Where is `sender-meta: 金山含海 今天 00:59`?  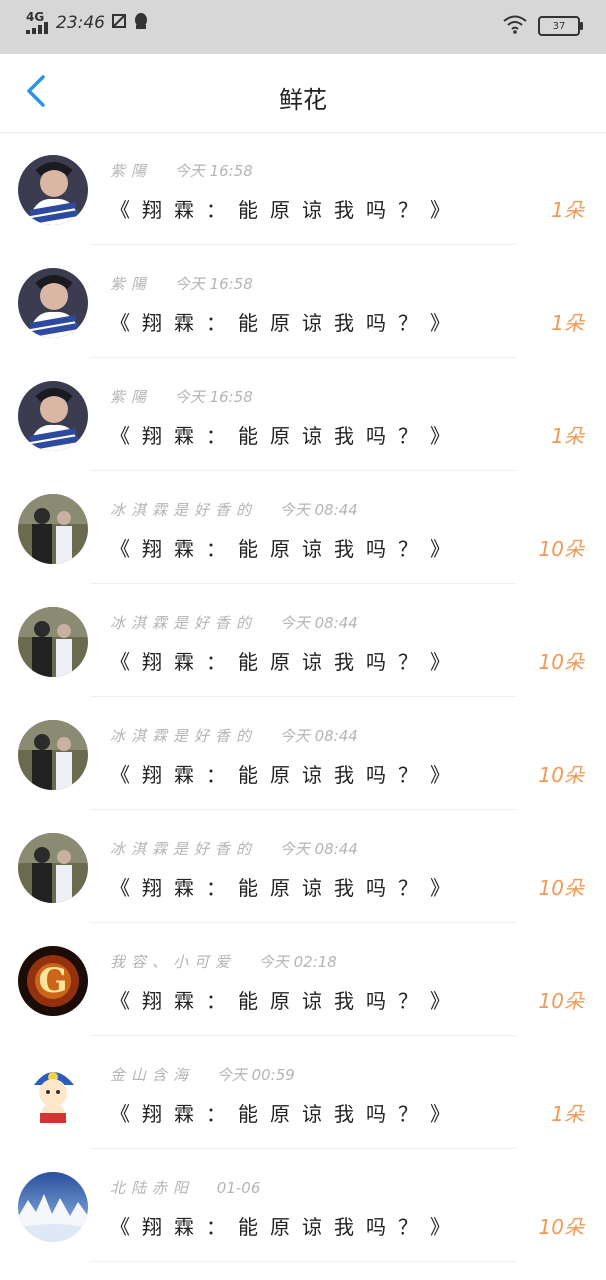
sender-meta: 金山含海 今天 00:59 is located at coordinates (202, 1074).